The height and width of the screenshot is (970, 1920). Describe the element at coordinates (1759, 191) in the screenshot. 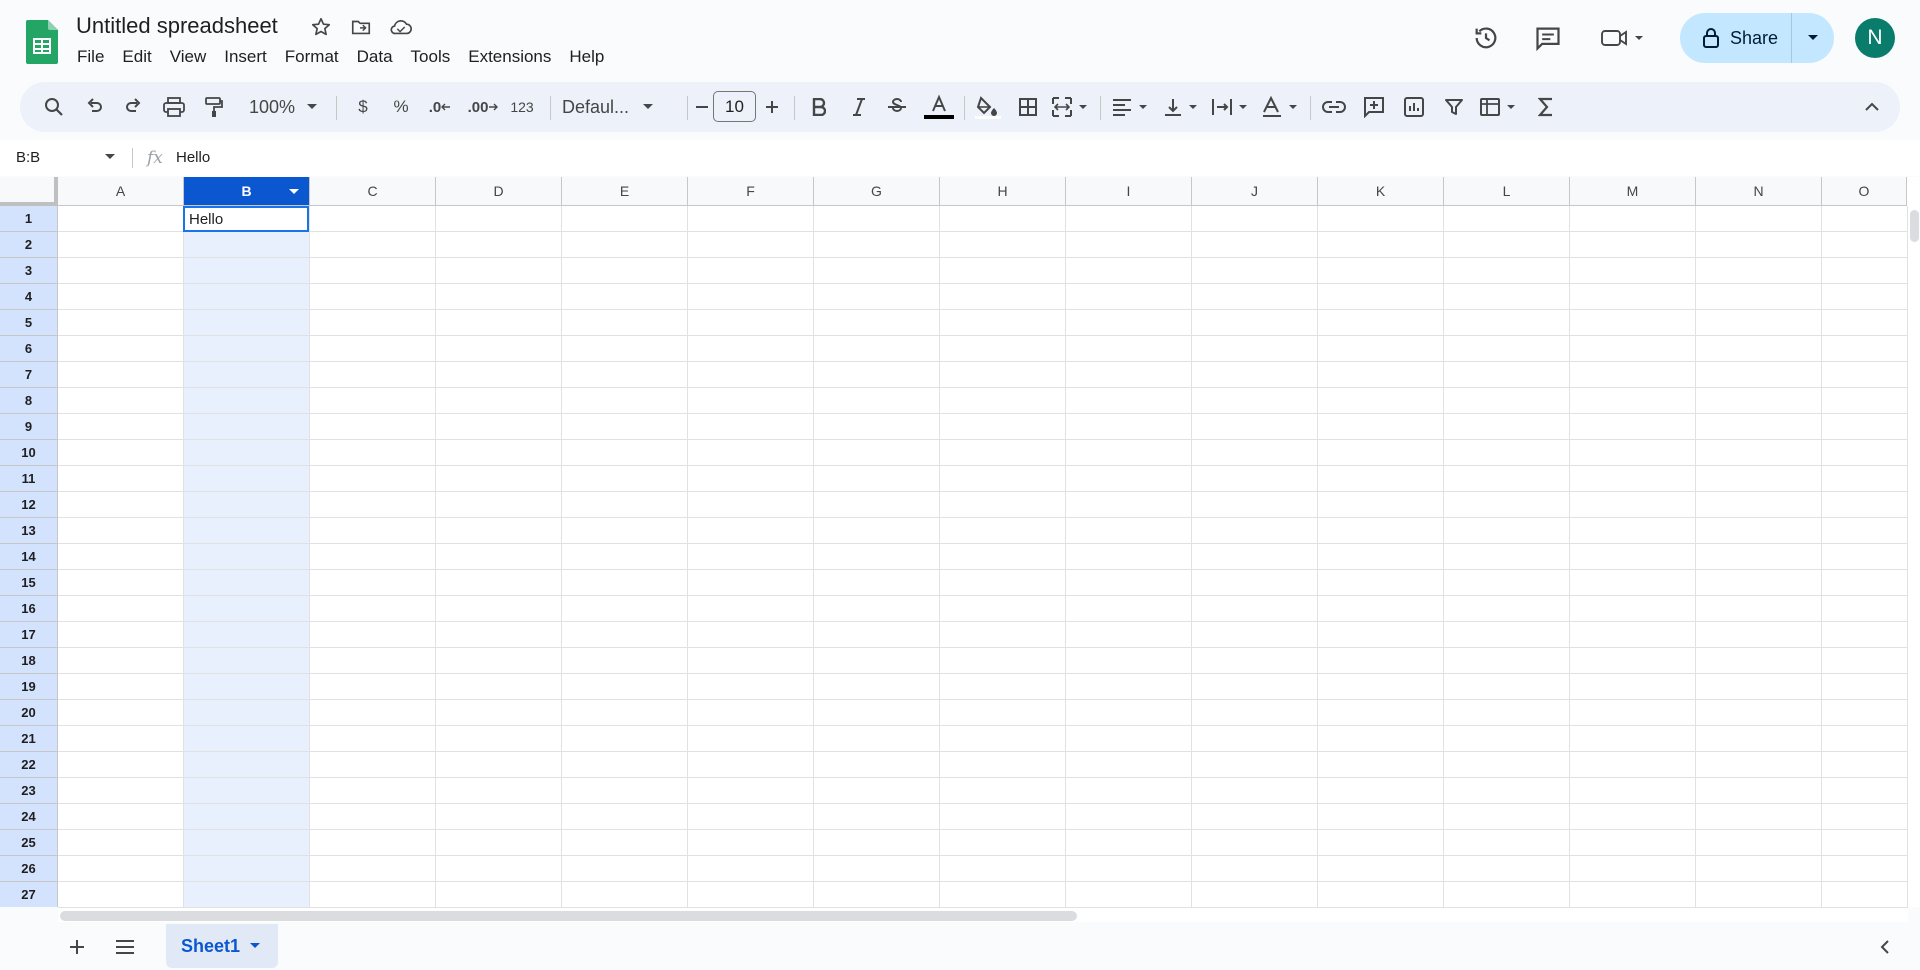

I see `column-header-n: N` at that location.